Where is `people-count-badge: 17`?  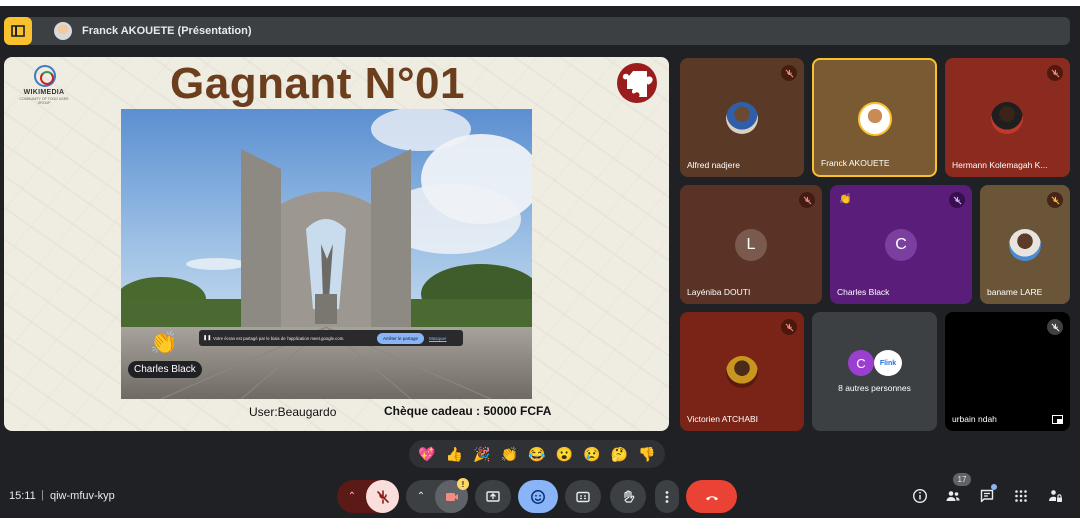 people-count-badge: 17 is located at coordinates (962, 479).